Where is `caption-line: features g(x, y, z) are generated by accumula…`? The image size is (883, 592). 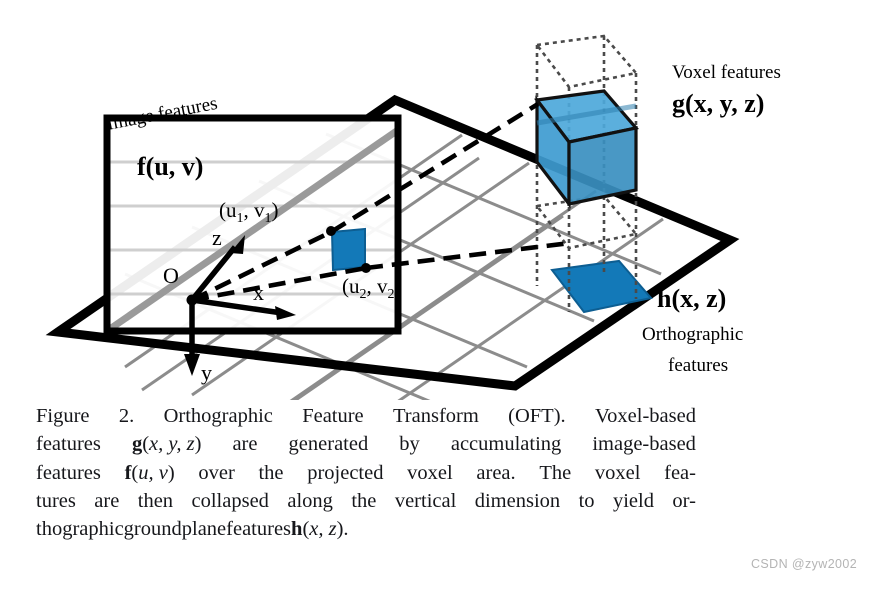
caption-line: features g(x, y, z) are generated by accumula… is located at coordinates (366, 444).